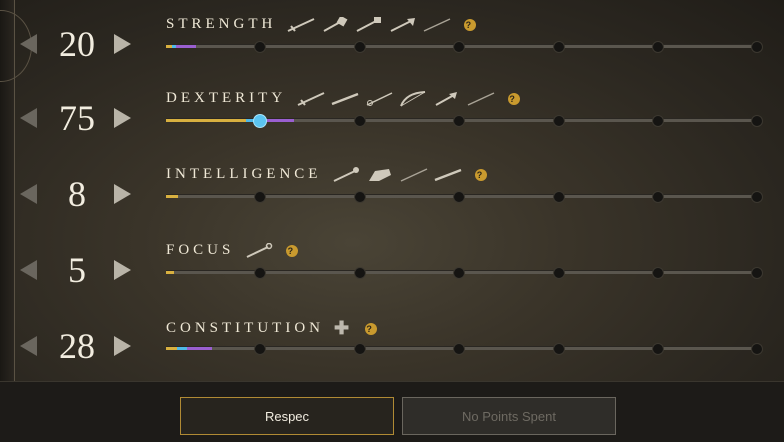 This screenshot has width=784, height=442. Describe the element at coordinates (509, 416) in the screenshot. I see `no-points-spent-button: No Points Spent` at that location.